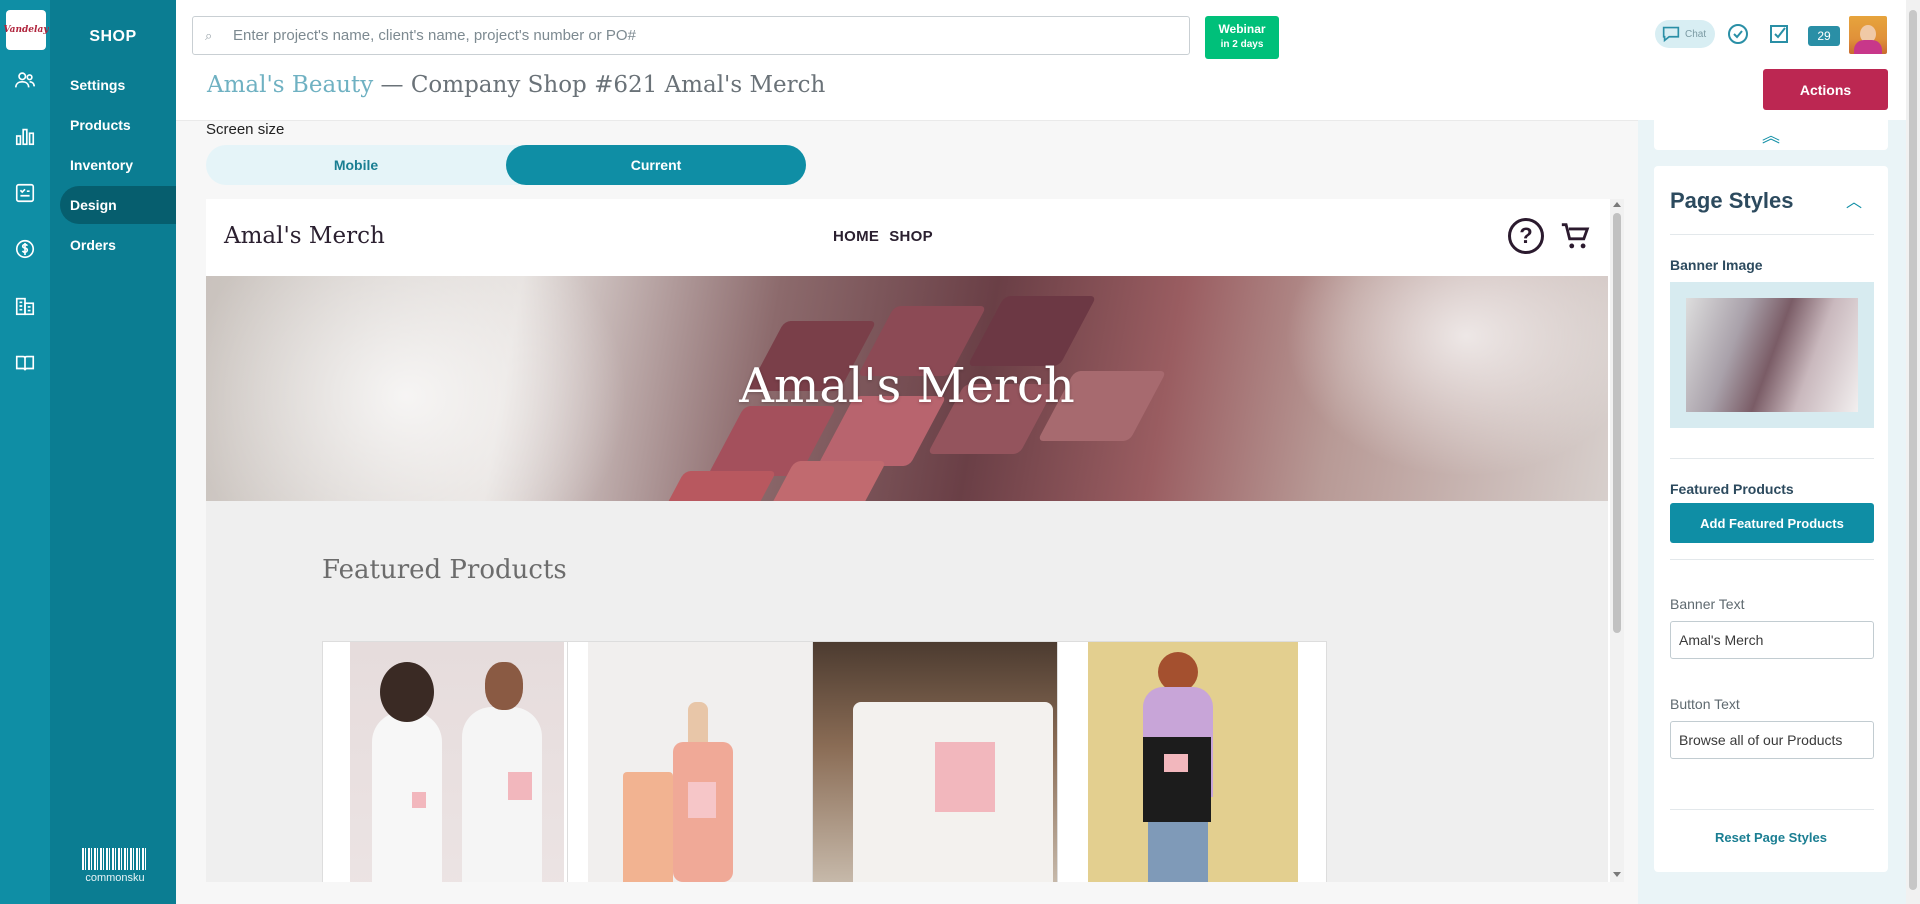  Describe the element at coordinates (304, 236) in the screenshot. I see `shop-brand: Amal's Merch` at that location.